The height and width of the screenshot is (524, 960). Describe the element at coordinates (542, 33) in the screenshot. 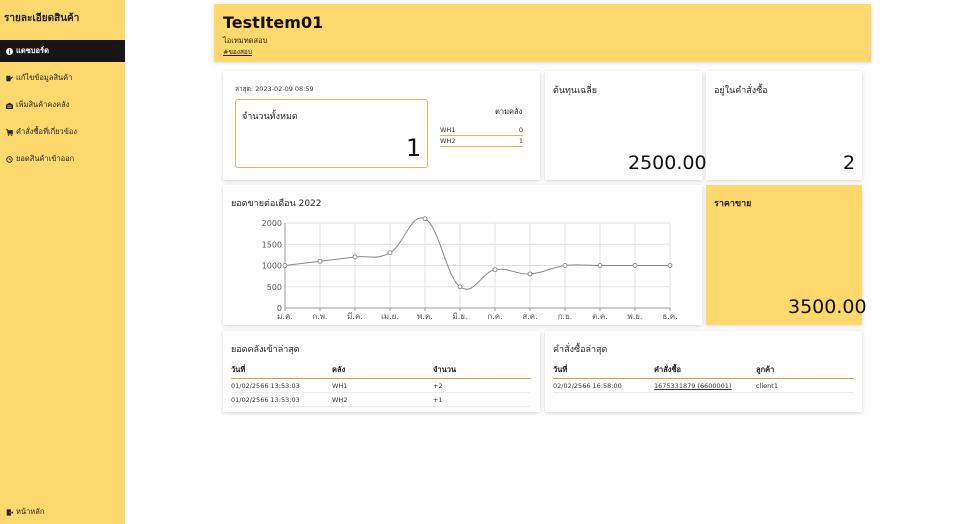

I see `product-header: TestItem01 ไอเทมทดสอบ #ของสอบ` at that location.